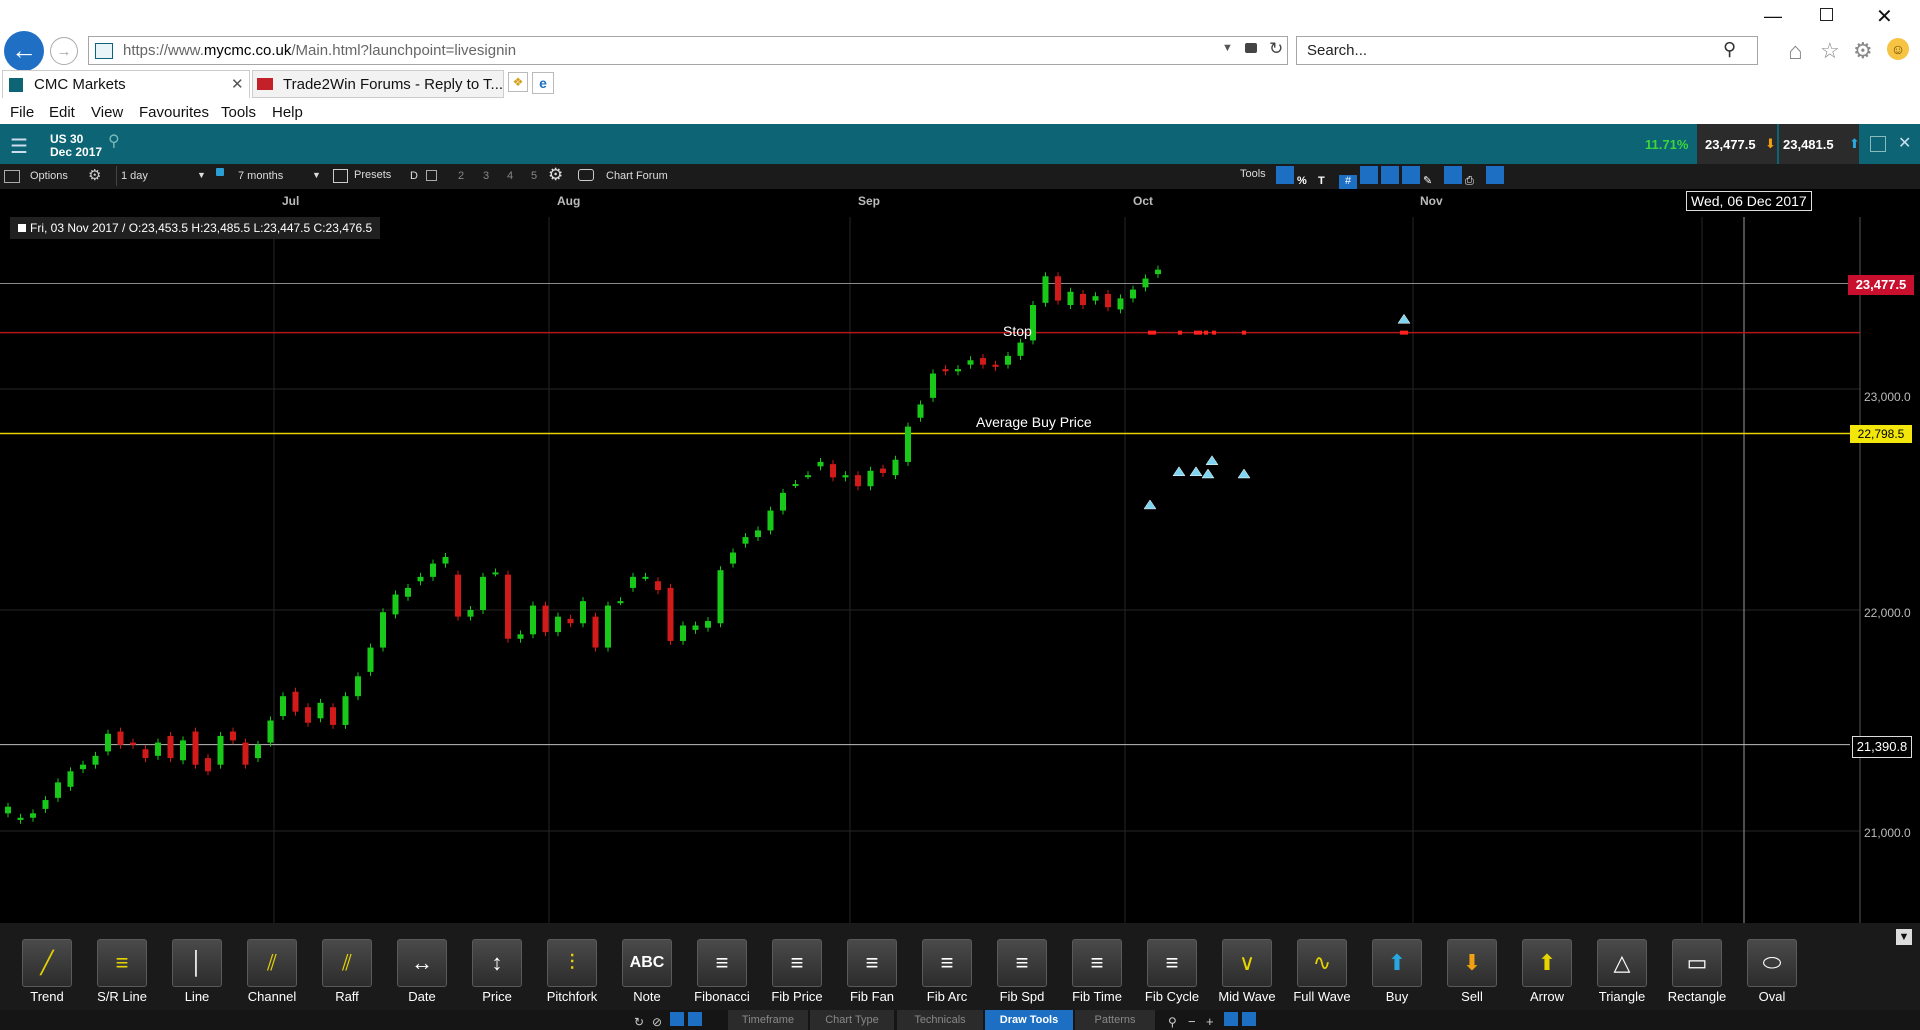 The height and width of the screenshot is (1030, 1920). I want to click on ie-logo-icon: e, so click(543, 83).